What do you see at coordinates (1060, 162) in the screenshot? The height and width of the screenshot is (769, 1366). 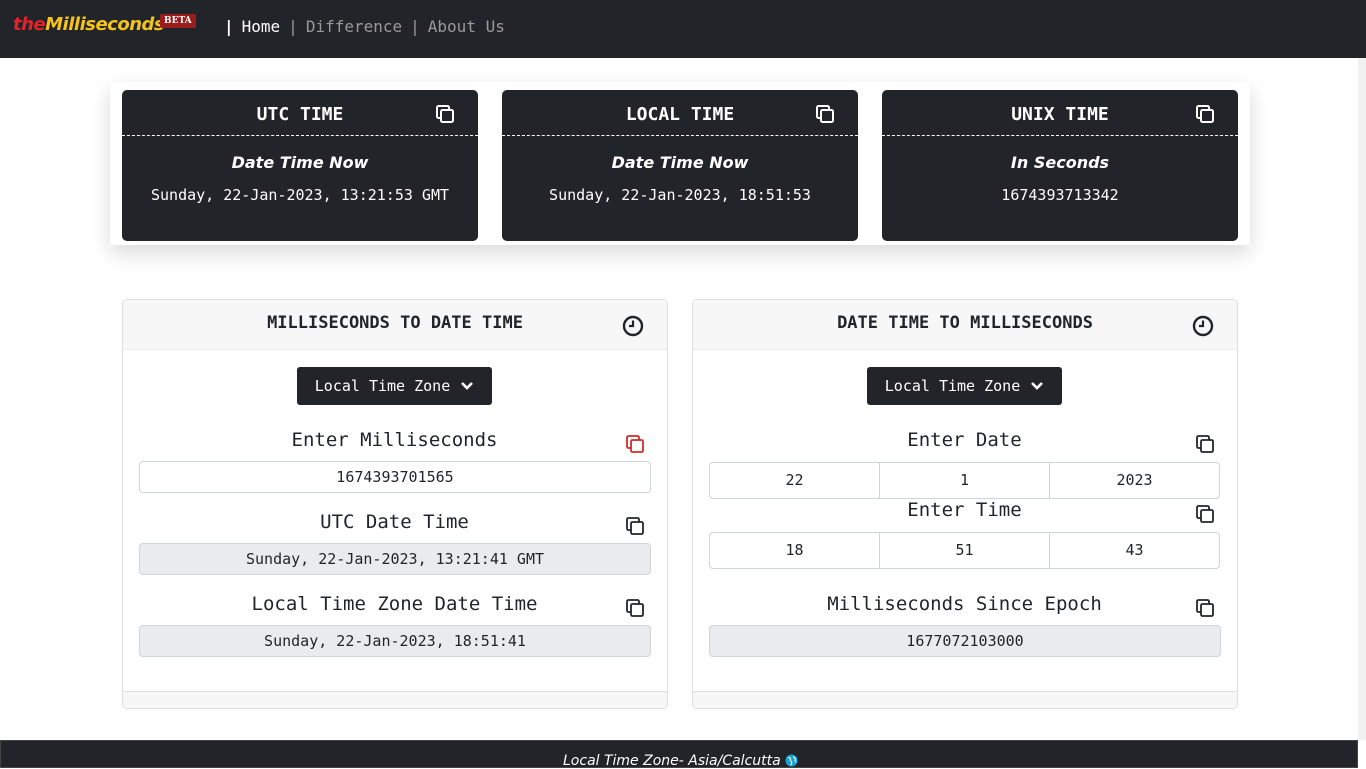 I see `card-subtitle: In Seconds` at bounding box center [1060, 162].